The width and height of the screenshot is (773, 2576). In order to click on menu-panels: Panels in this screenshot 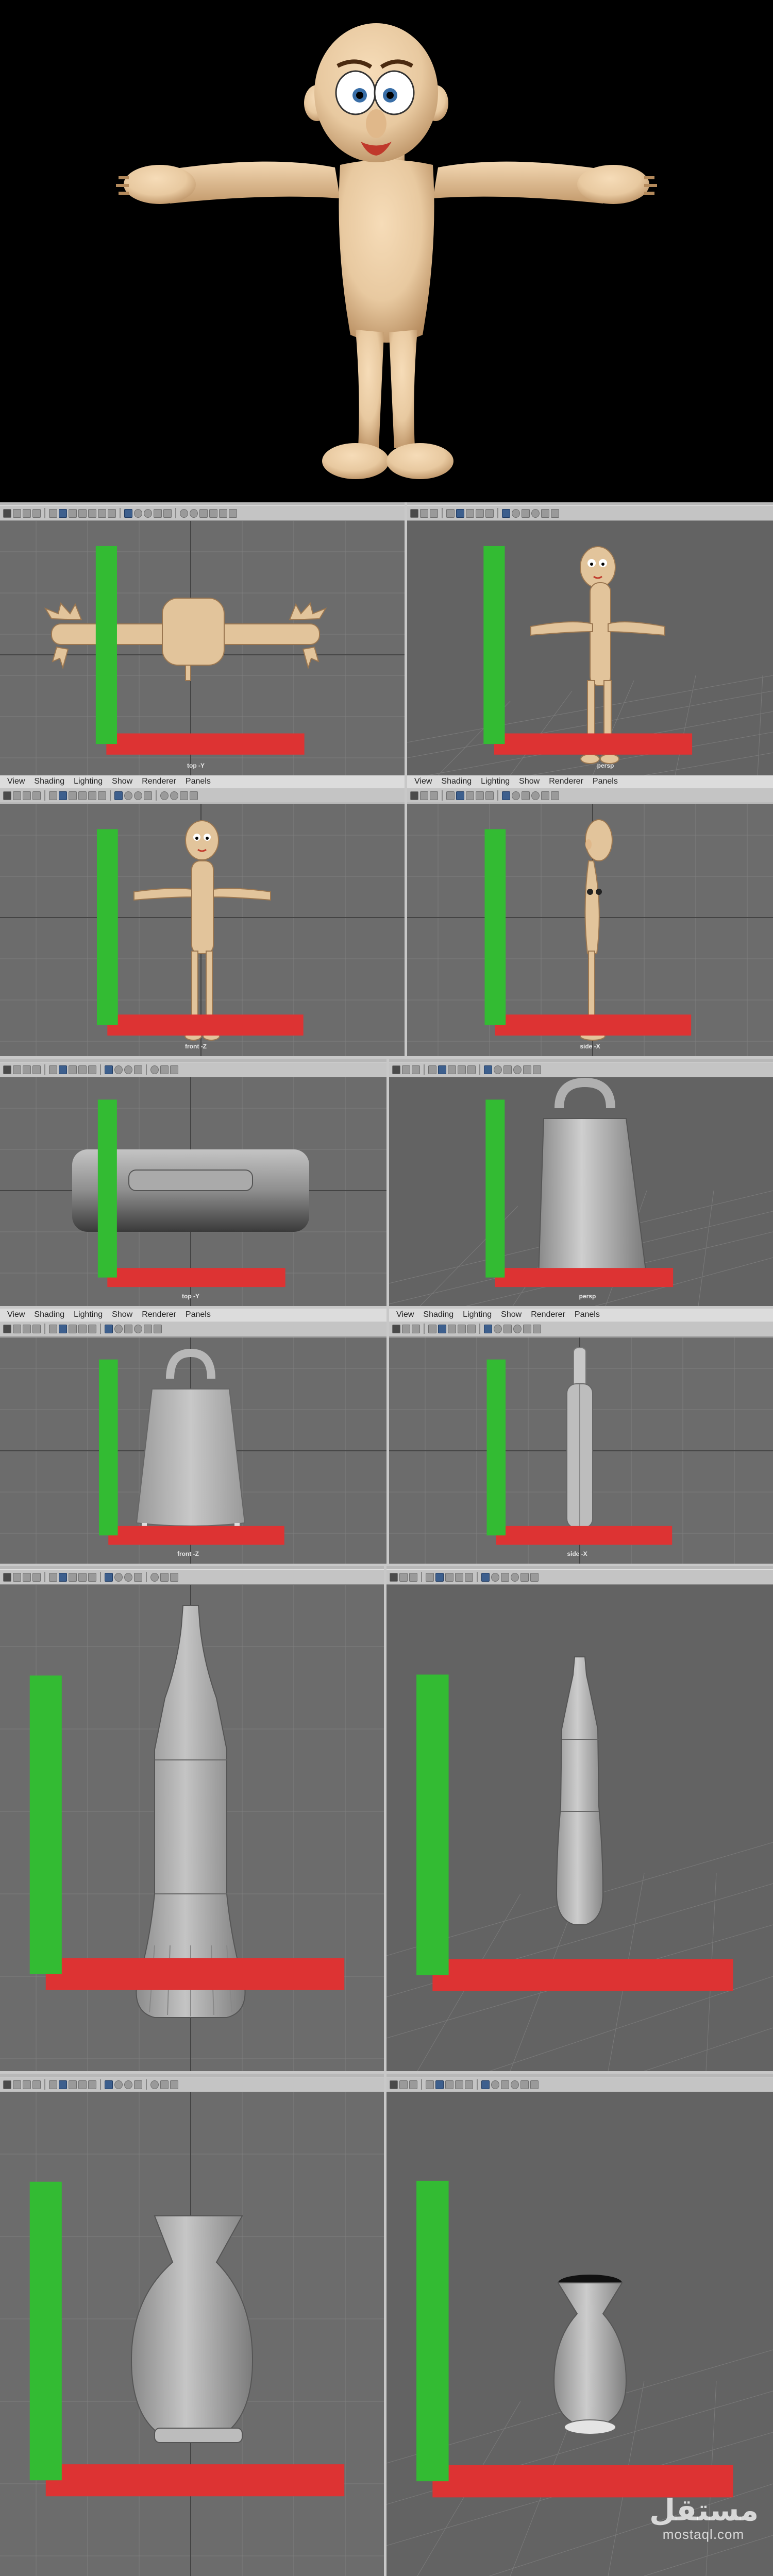, I will do `click(605, 781)`.